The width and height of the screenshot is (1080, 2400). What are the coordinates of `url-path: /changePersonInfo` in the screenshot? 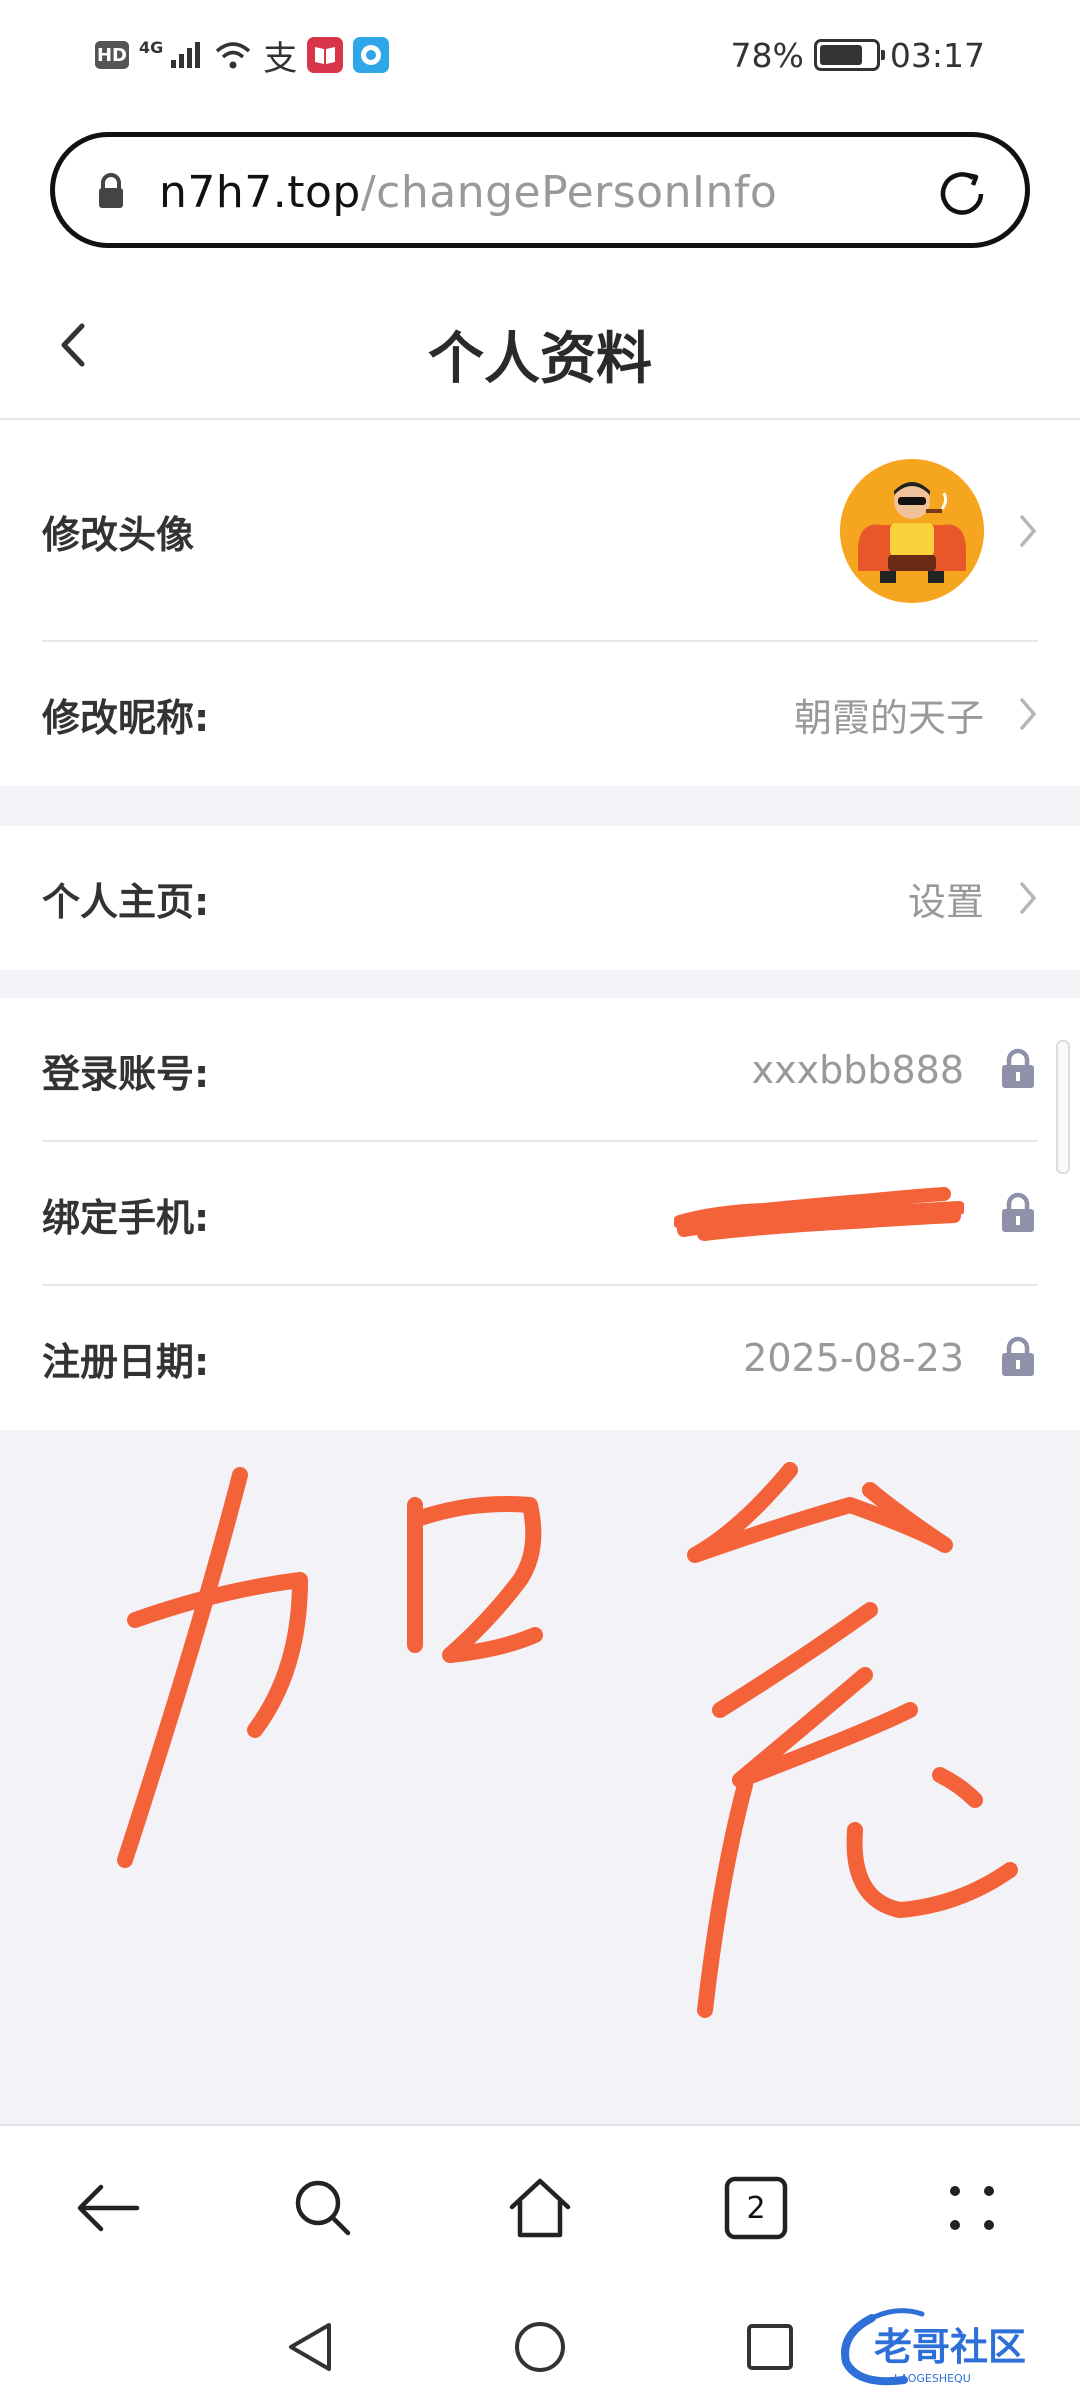 It's located at (569, 192).